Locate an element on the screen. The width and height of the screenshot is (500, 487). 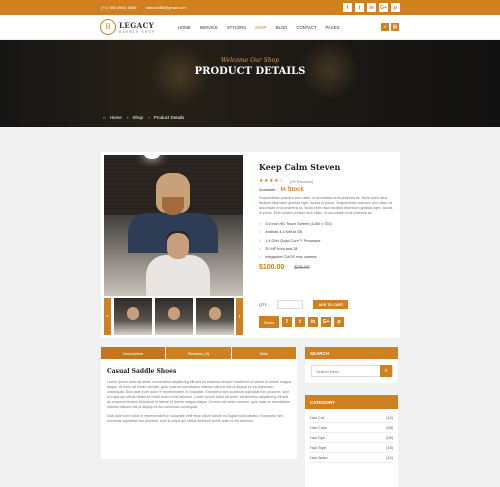
hero-subtitle: Welcome Our Shop is located at coordinates (250, 60).